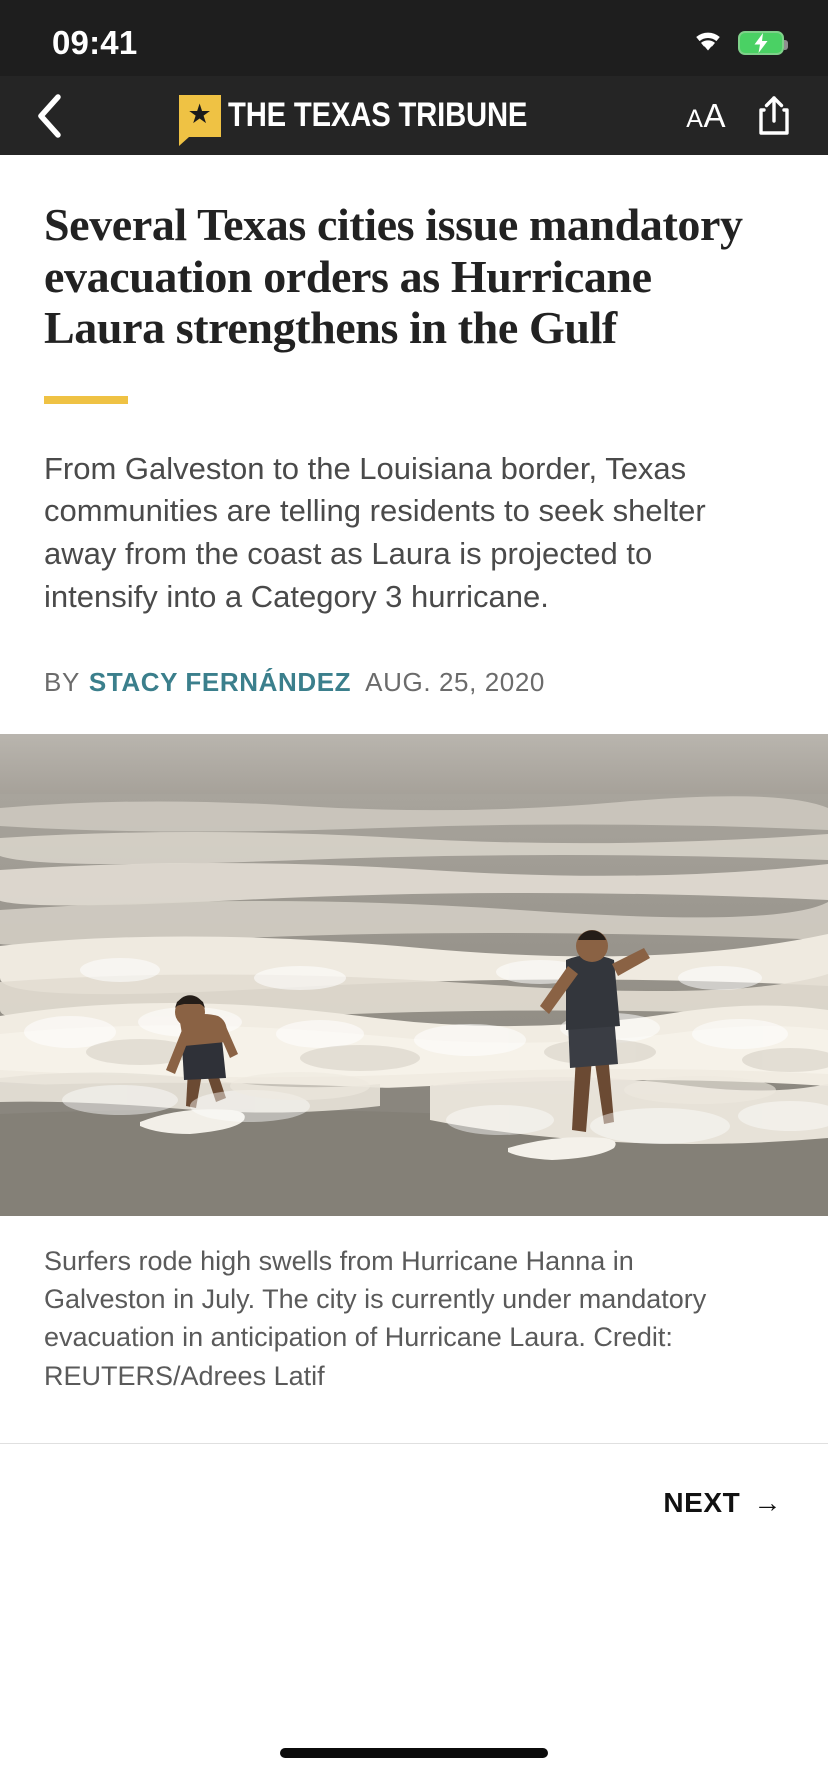  Describe the element at coordinates (414, 1502) in the screenshot. I see `footer-nav: NEXT →` at that location.